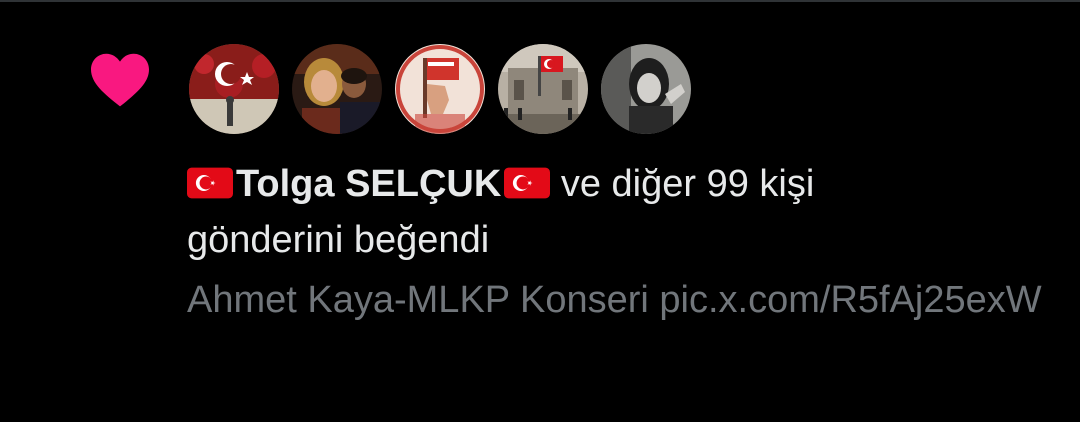 Image resolution: width=1080 pixels, height=422 pixels. What do you see at coordinates (646, 89) in the screenshot?
I see `avatar-bw-woman` at bounding box center [646, 89].